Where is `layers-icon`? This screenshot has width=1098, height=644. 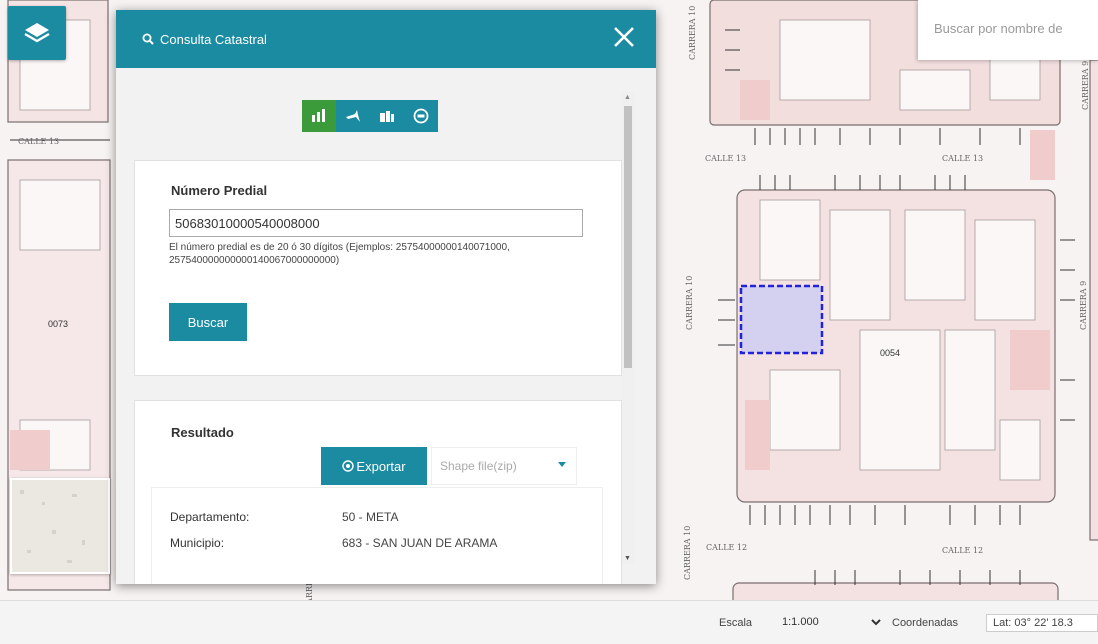 layers-icon is located at coordinates (37, 33).